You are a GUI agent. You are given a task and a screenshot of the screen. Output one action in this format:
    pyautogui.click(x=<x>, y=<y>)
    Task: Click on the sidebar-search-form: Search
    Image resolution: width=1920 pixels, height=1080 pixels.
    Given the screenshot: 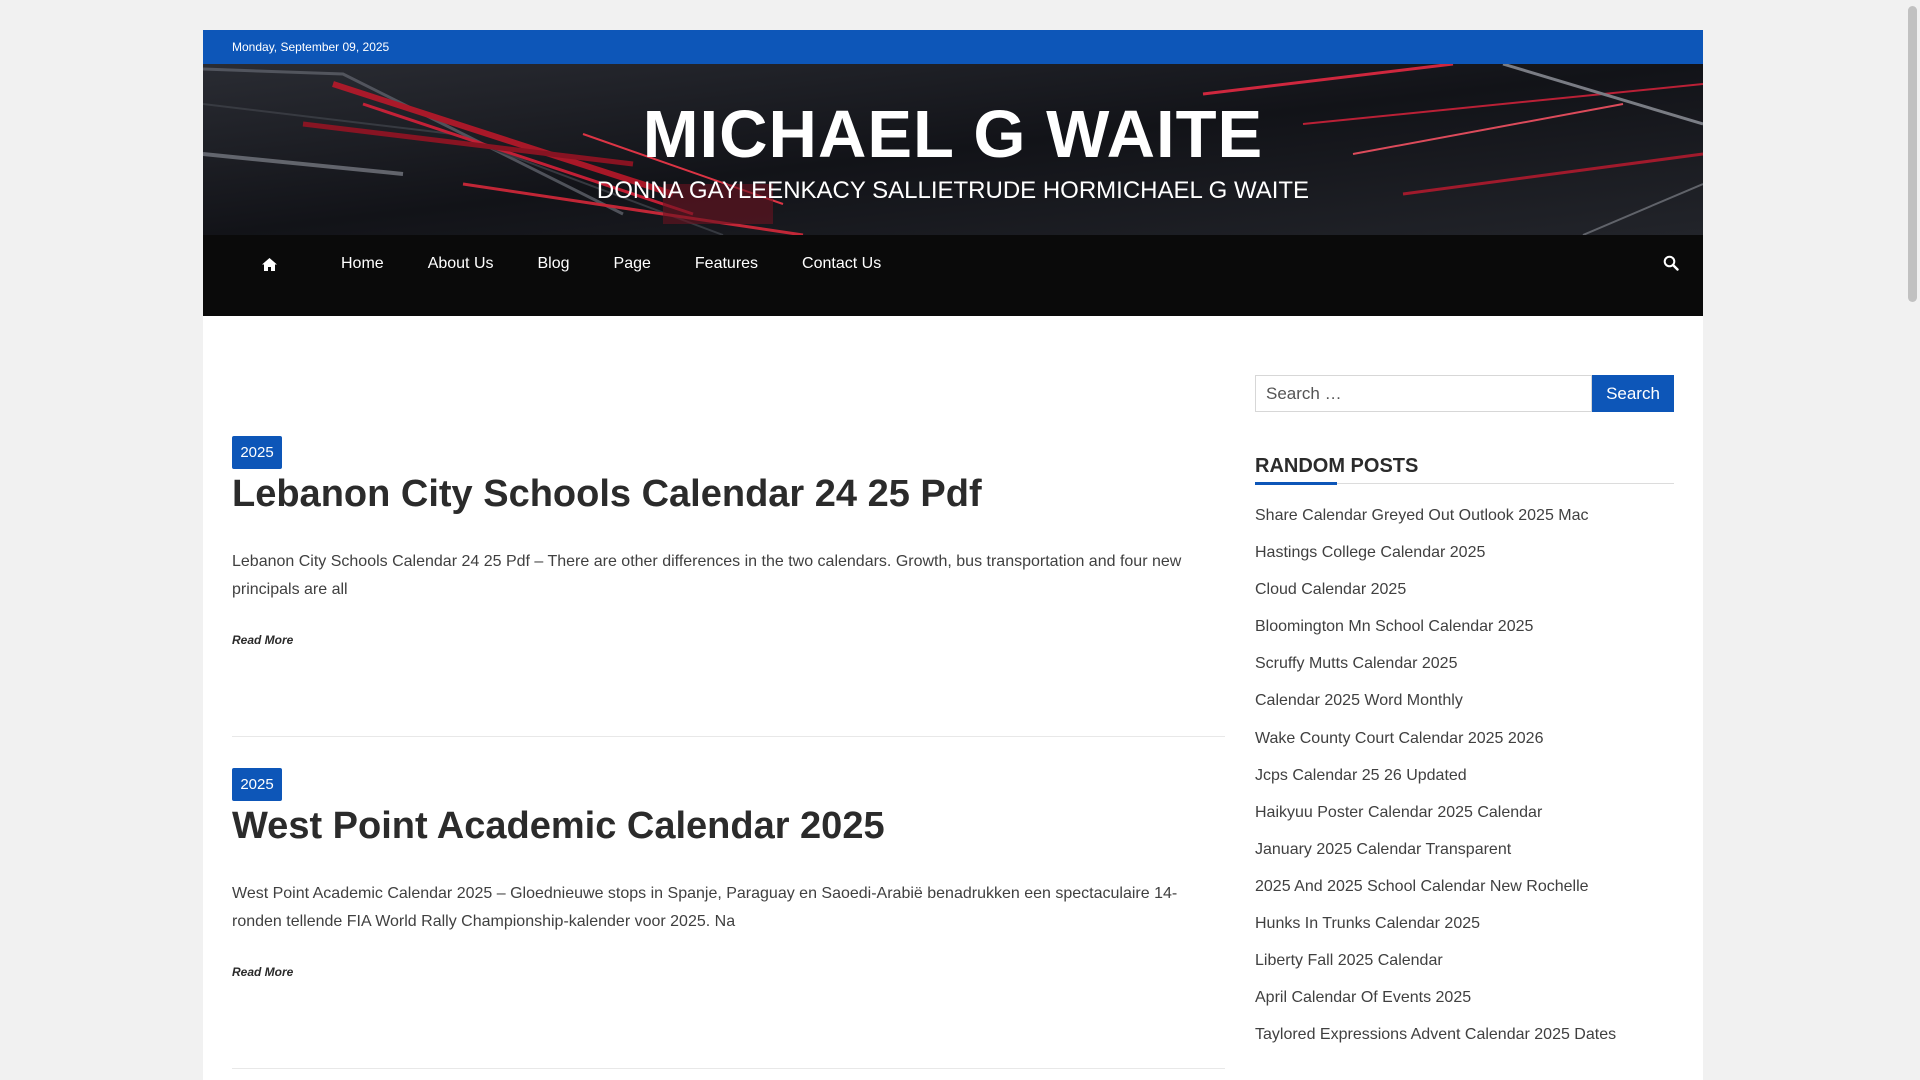 What is the action you would take?
    pyautogui.click(x=1464, y=393)
    